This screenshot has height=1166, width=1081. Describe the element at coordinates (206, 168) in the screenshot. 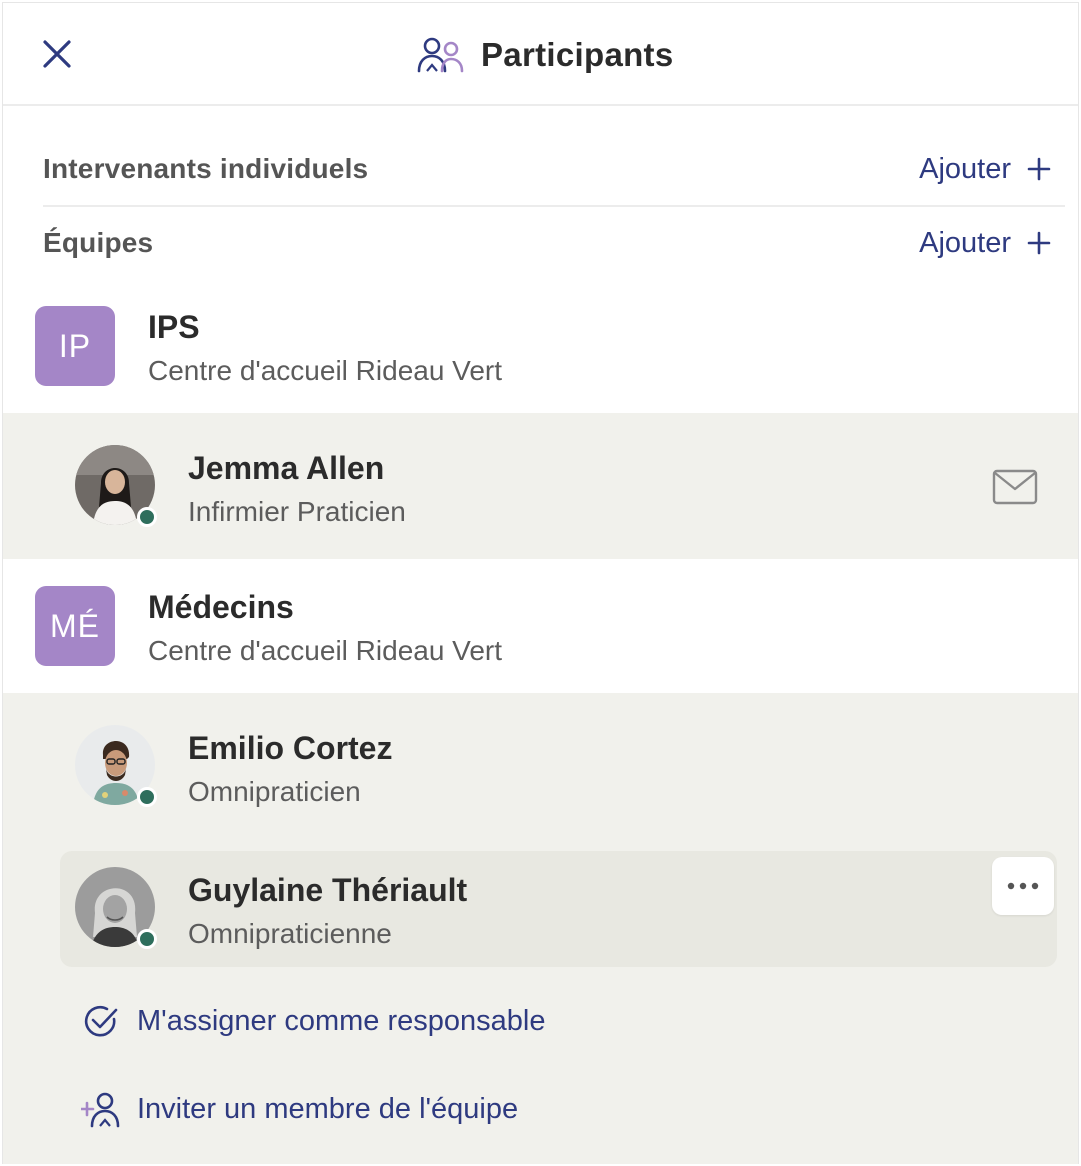

I see `individuals-section-label: Intervenants individuels` at that location.